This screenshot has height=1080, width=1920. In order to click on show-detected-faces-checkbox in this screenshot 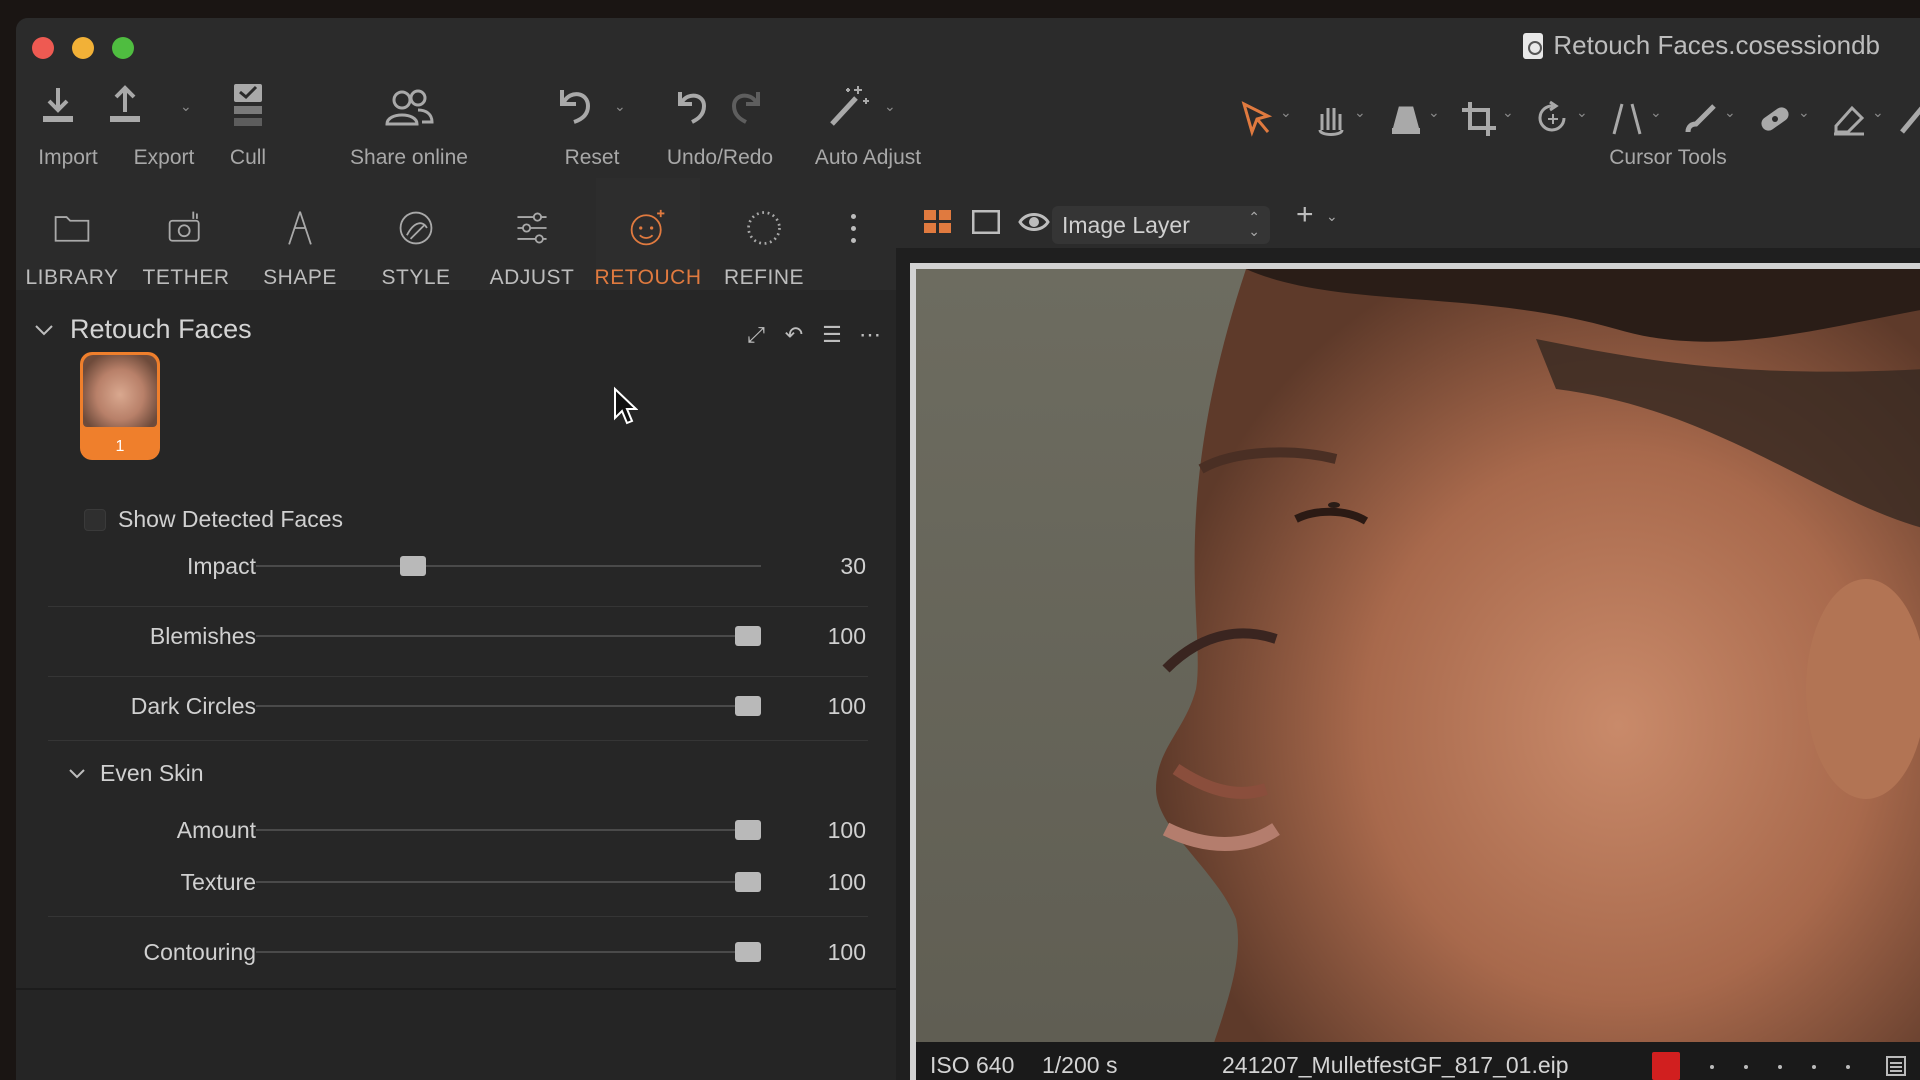, I will do `click(95, 519)`.